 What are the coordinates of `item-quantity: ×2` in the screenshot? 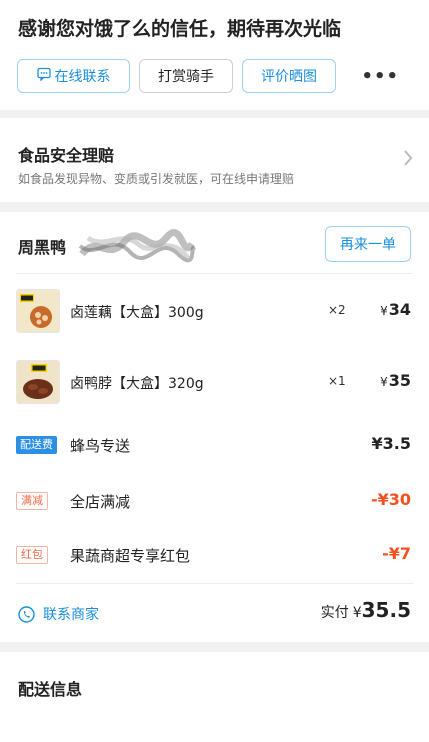 It's located at (337, 310).